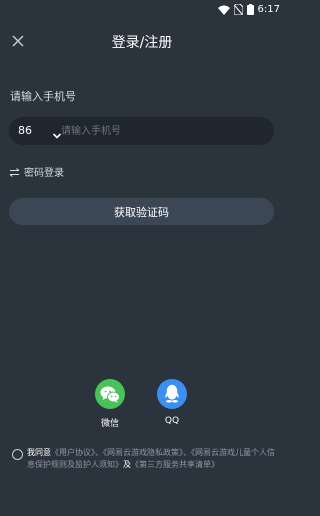  What do you see at coordinates (163, 131) in the screenshot?
I see `phone-input` at bounding box center [163, 131].